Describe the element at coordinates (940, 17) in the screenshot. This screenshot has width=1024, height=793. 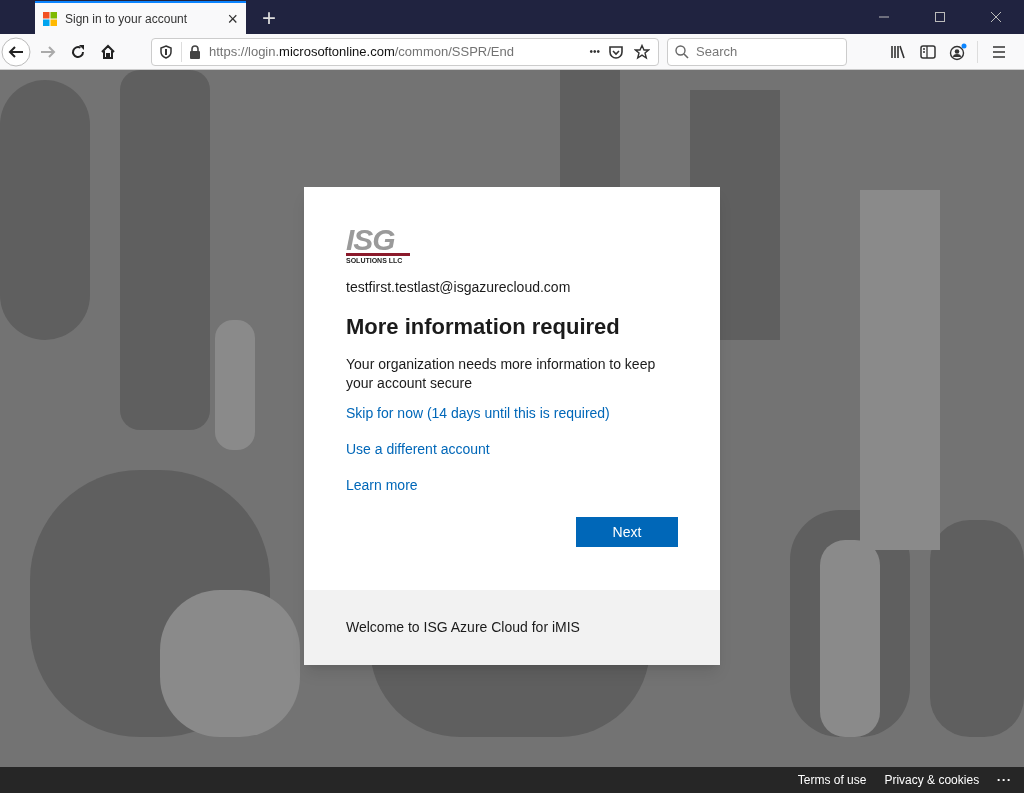
I see `maximize-icon` at that location.